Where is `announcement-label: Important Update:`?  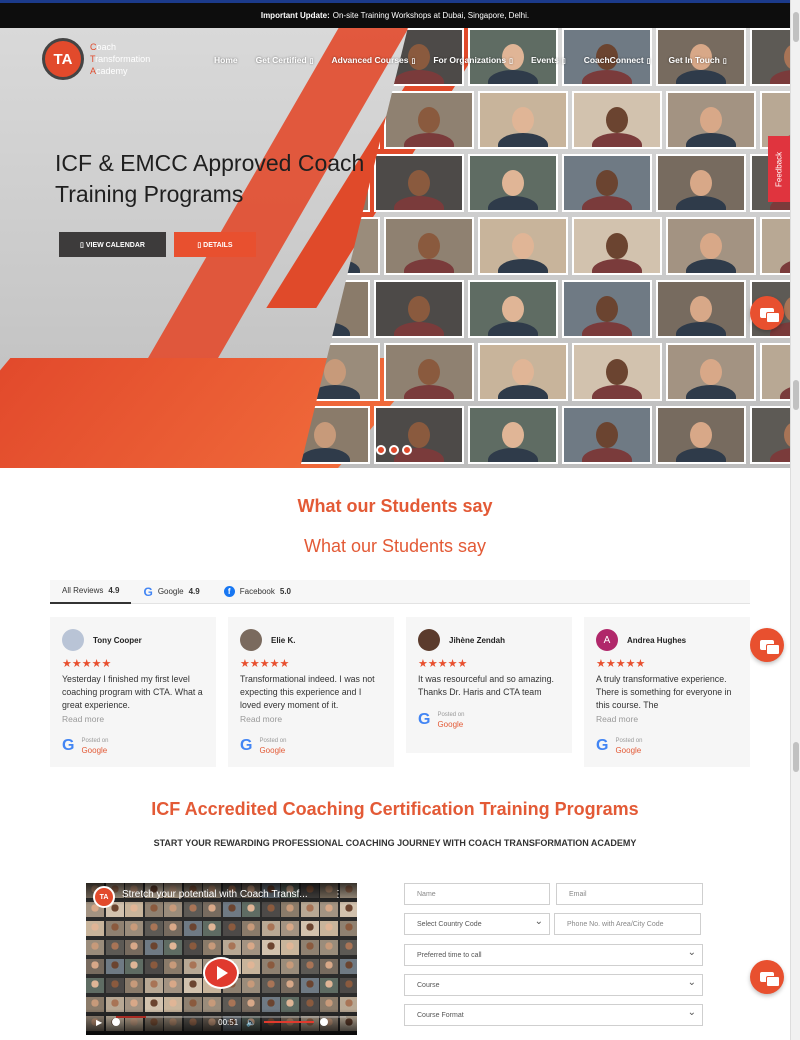
announcement-label: Important Update: is located at coordinates (295, 15).